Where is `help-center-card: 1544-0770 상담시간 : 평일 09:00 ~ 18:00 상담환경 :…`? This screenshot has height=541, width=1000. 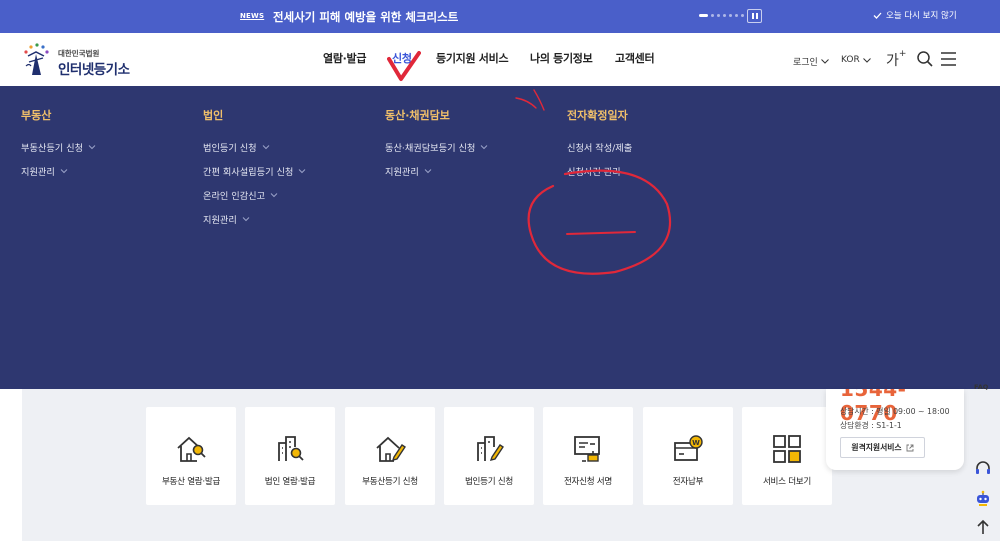
help-center-card: 1544-0770 상담시간 : 평일 09:00 ~ 18:00 상담환경 :… is located at coordinates (895, 429).